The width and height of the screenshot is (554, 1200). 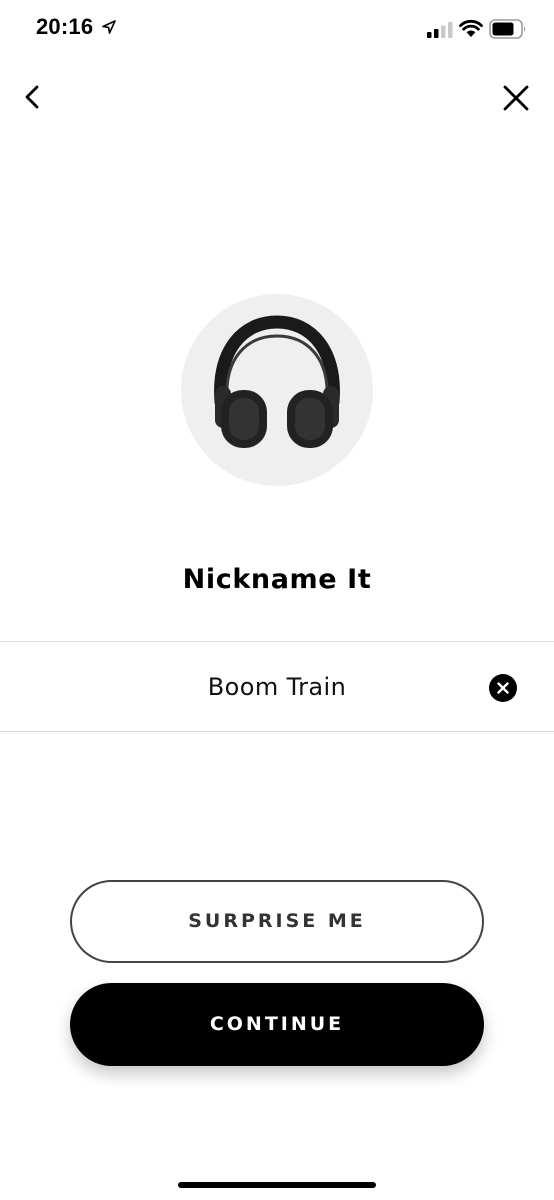 What do you see at coordinates (508, 29) in the screenshot?
I see `battery-icon` at bounding box center [508, 29].